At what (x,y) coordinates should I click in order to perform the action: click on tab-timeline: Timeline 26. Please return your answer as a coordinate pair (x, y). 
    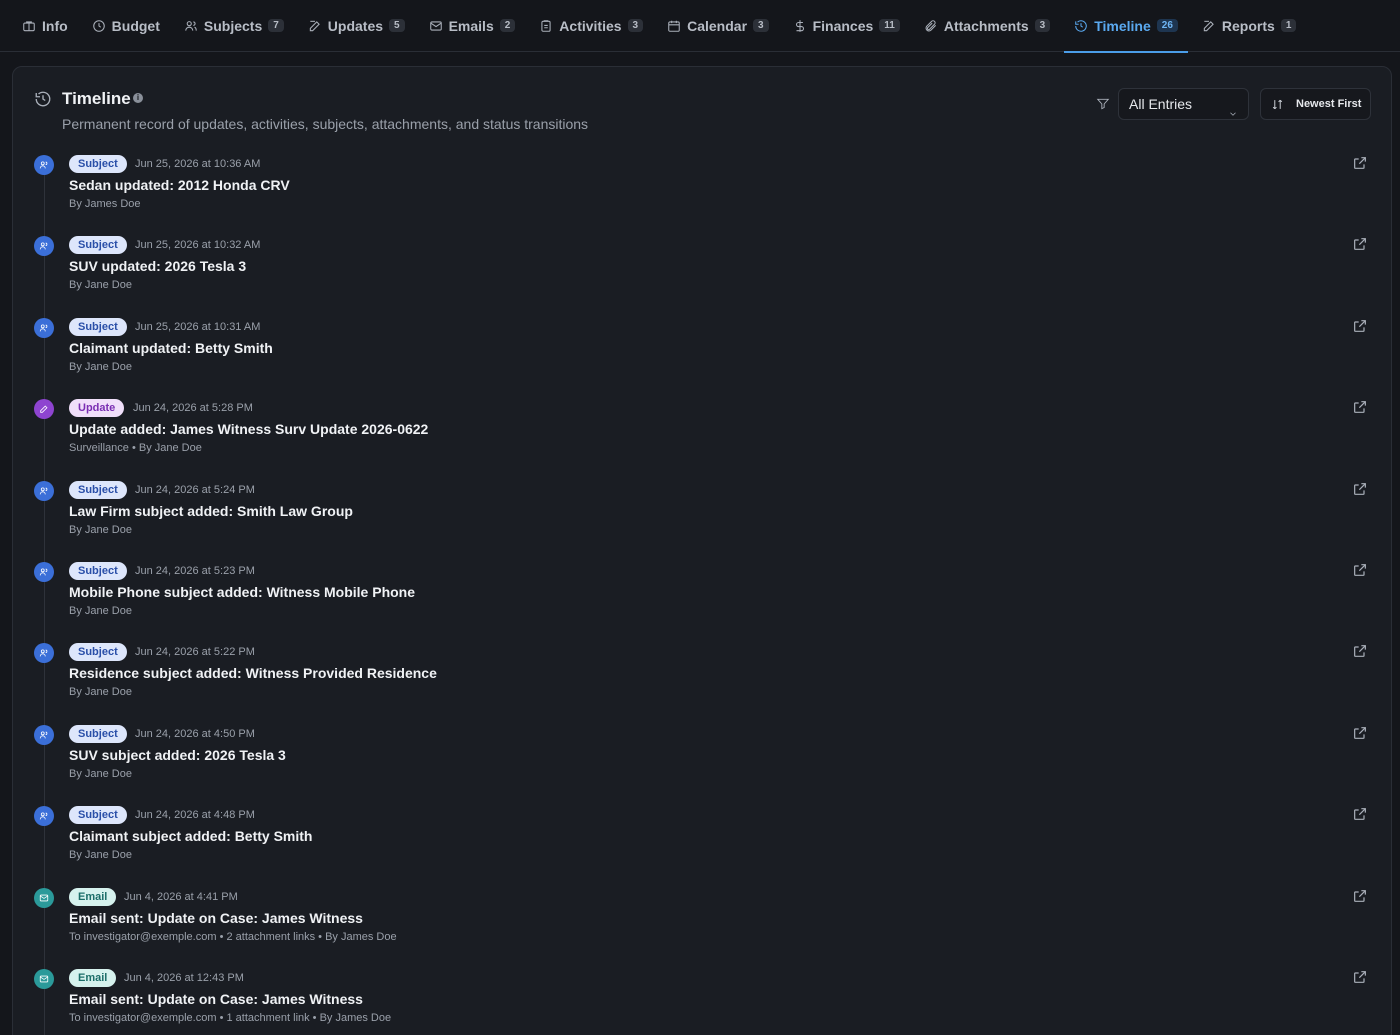
    Looking at the image, I should click on (1126, 26).